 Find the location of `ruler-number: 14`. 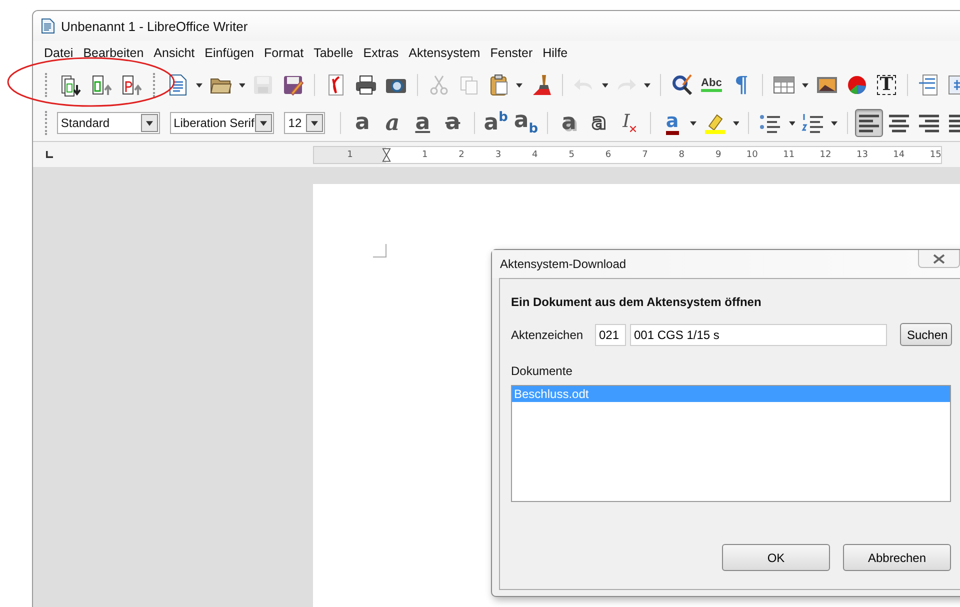

ruler-number: 14 is located at coordinates (899, 155).